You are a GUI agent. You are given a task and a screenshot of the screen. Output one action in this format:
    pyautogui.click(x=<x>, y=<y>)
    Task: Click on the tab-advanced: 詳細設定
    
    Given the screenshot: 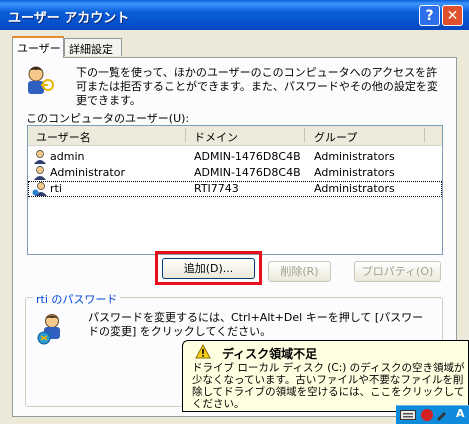 What is the action you would take?
    pyautogui.click(x=93, y=47)
    